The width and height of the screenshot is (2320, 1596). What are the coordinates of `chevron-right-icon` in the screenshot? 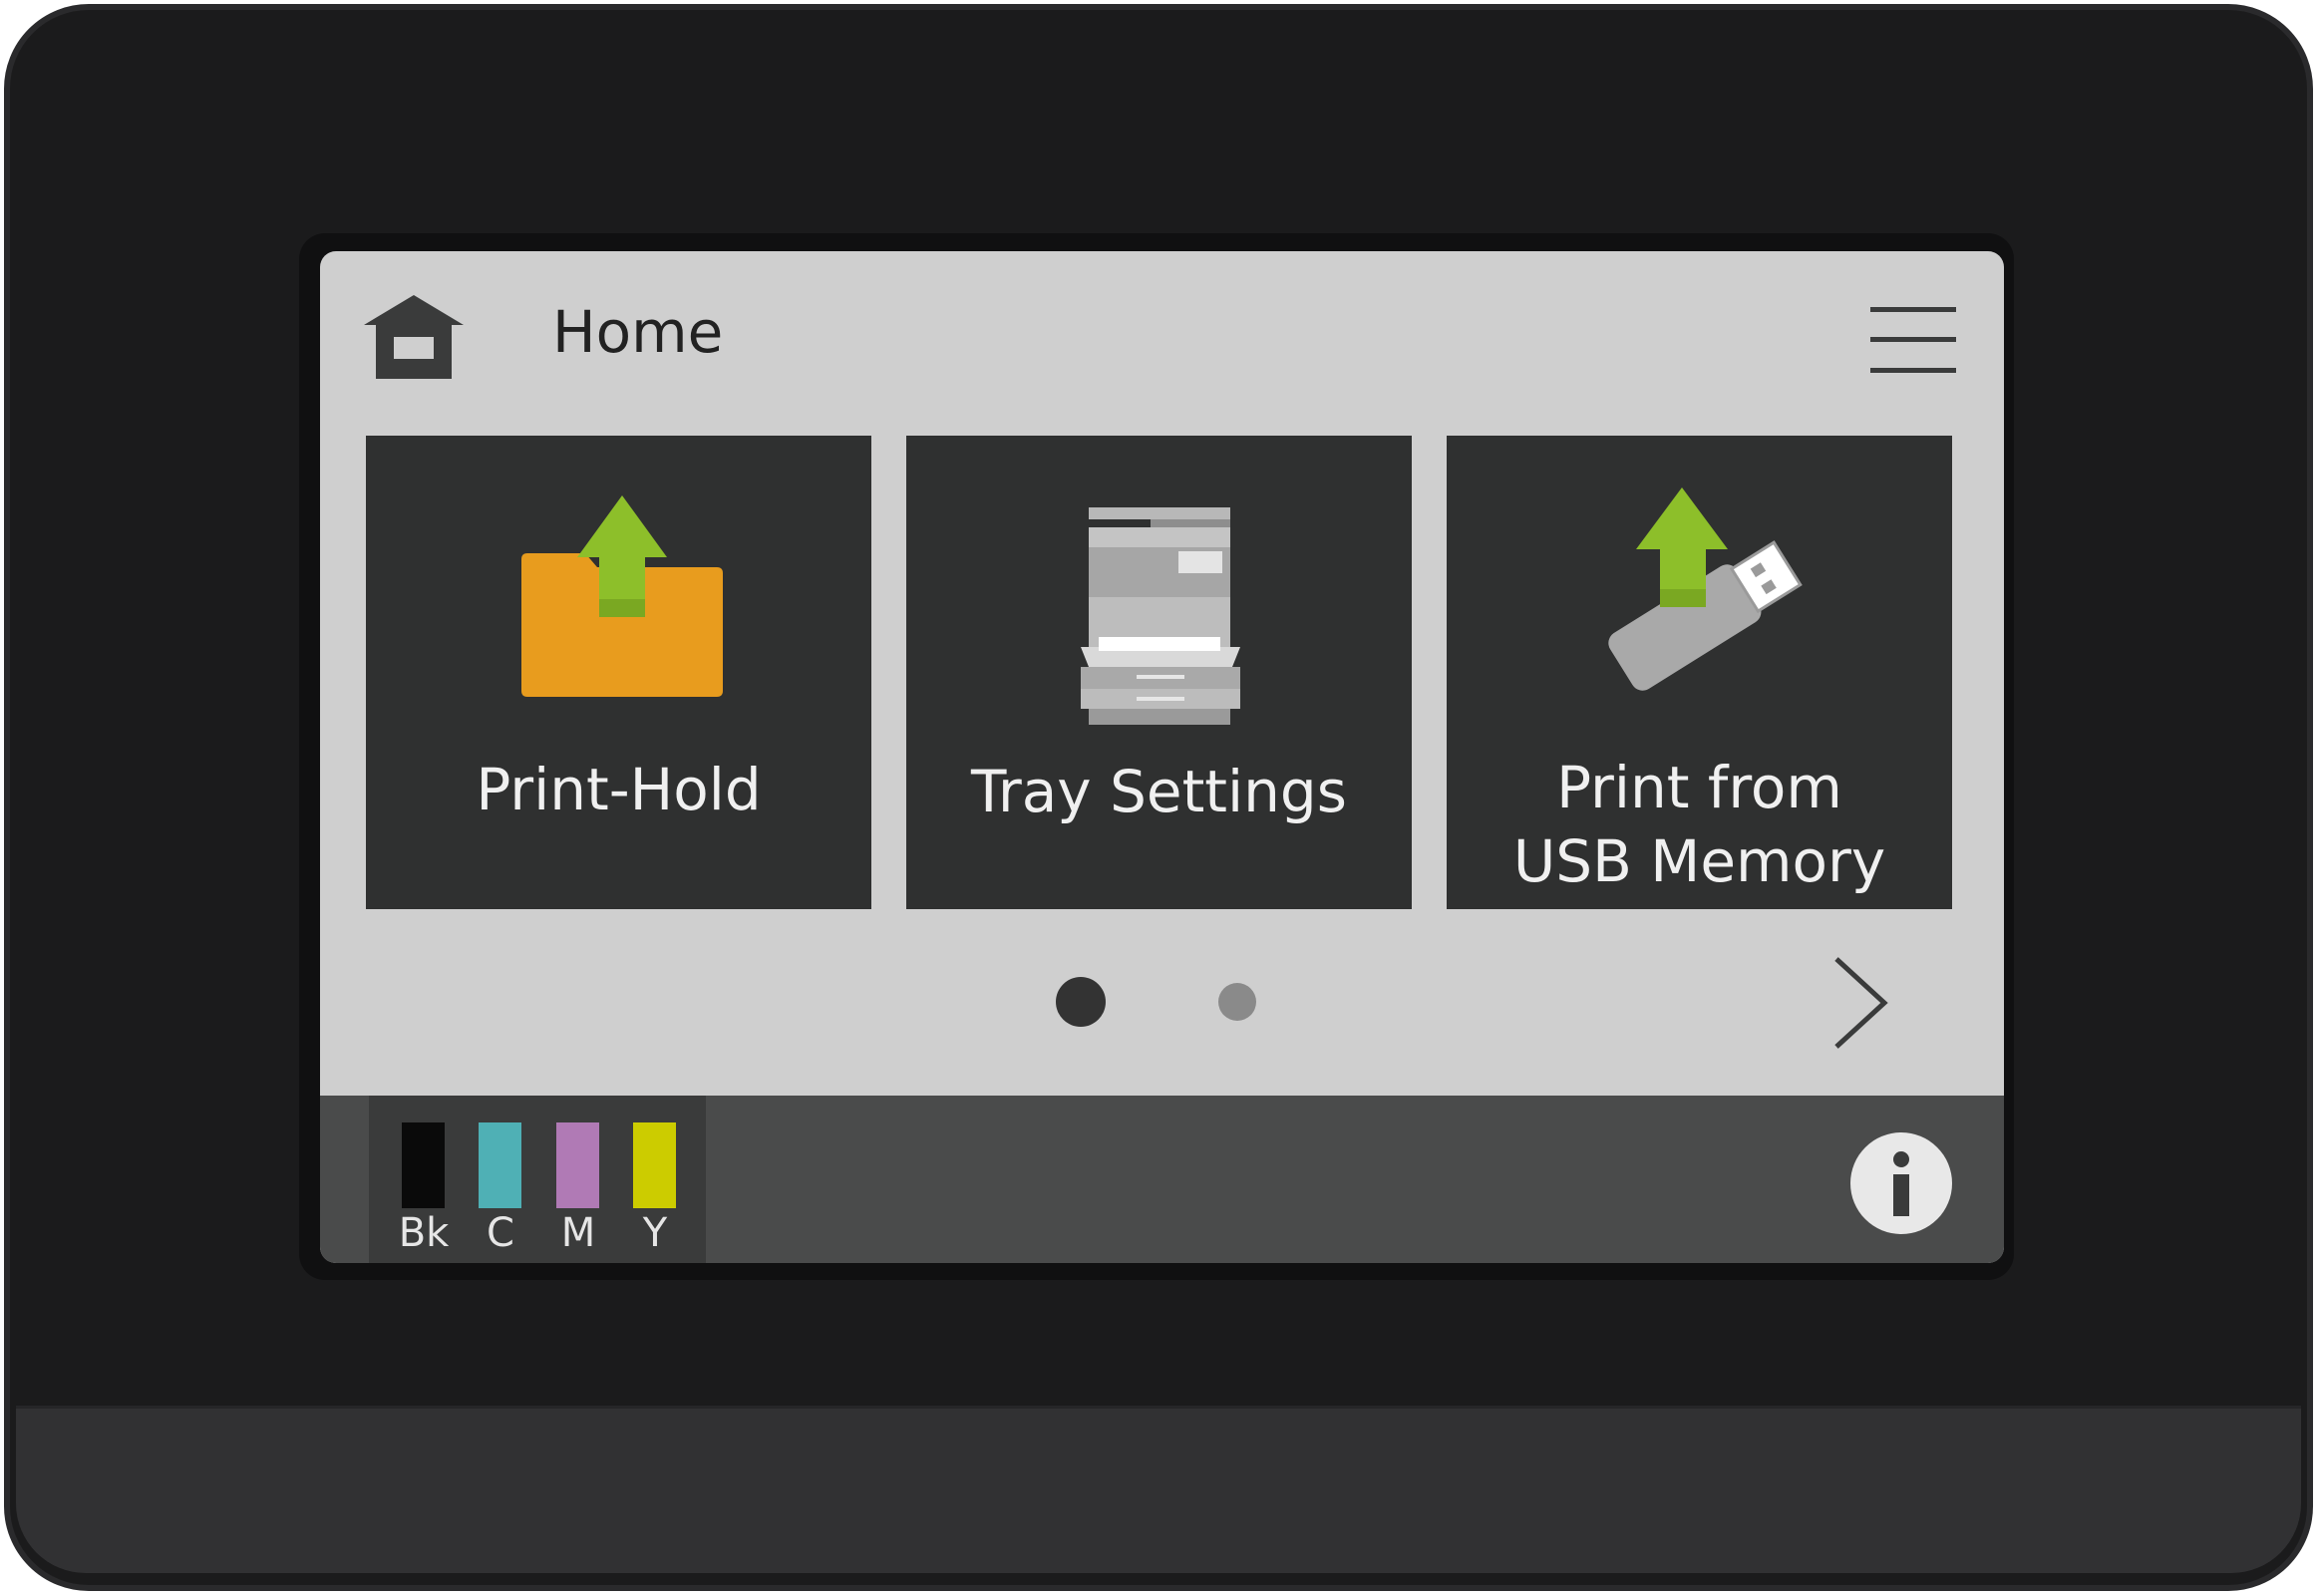 It's located at (1860, 1003).